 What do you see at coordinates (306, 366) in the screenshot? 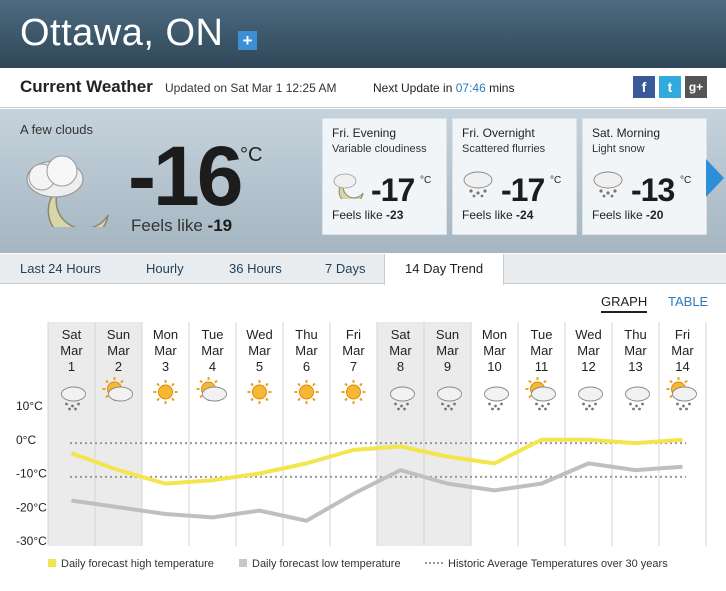
I see `day-label: 6` at bounding box center [306, 366].